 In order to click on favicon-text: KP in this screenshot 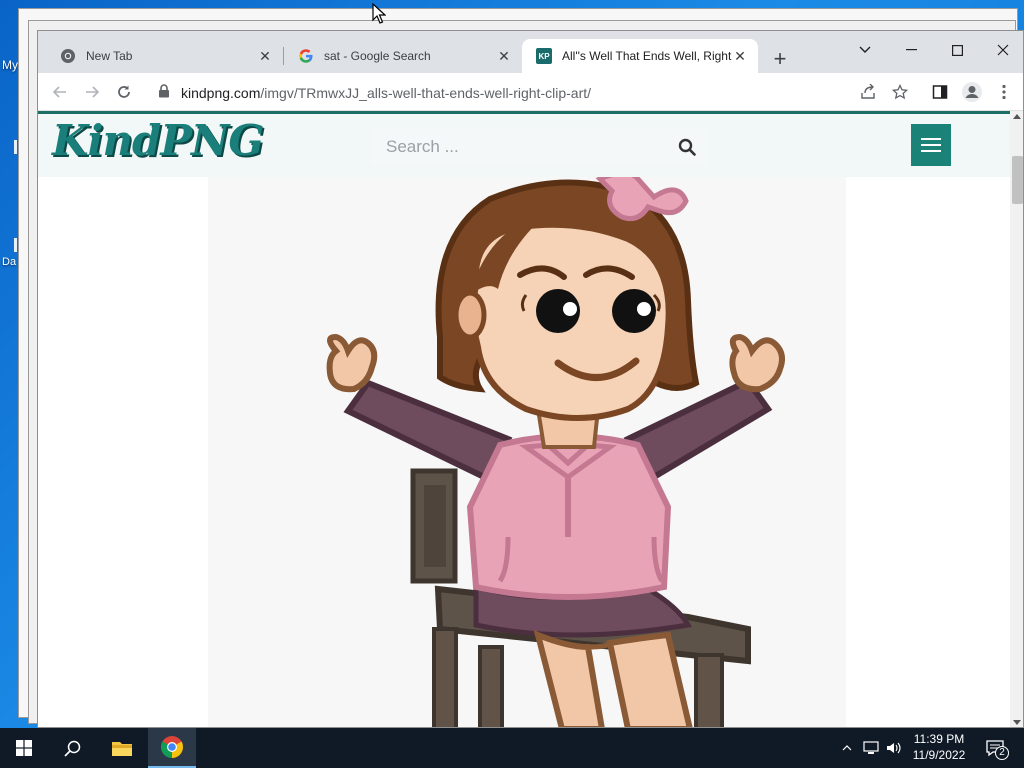, I will do `click(544, 56)`.